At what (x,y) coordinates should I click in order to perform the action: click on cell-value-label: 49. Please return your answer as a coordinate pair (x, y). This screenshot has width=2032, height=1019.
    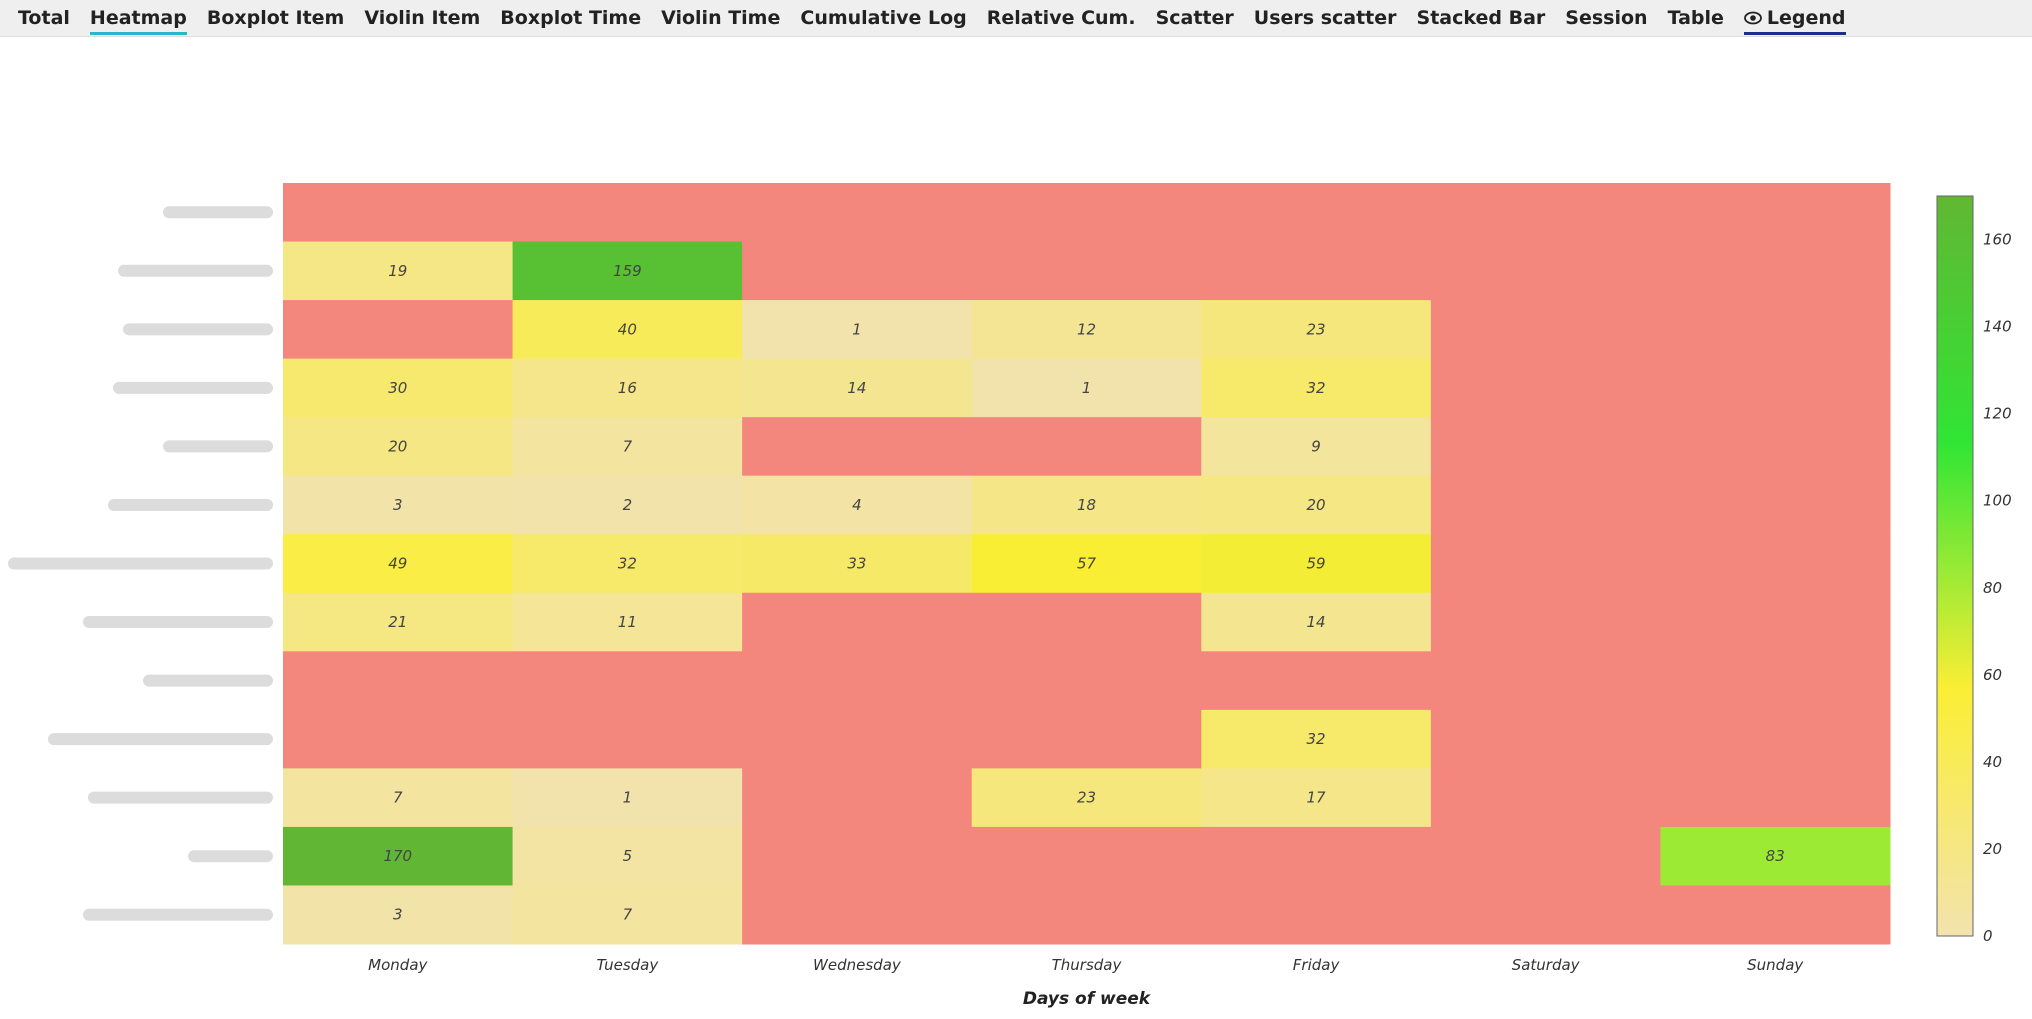
    Looking at the image, I should click on (397, 564).